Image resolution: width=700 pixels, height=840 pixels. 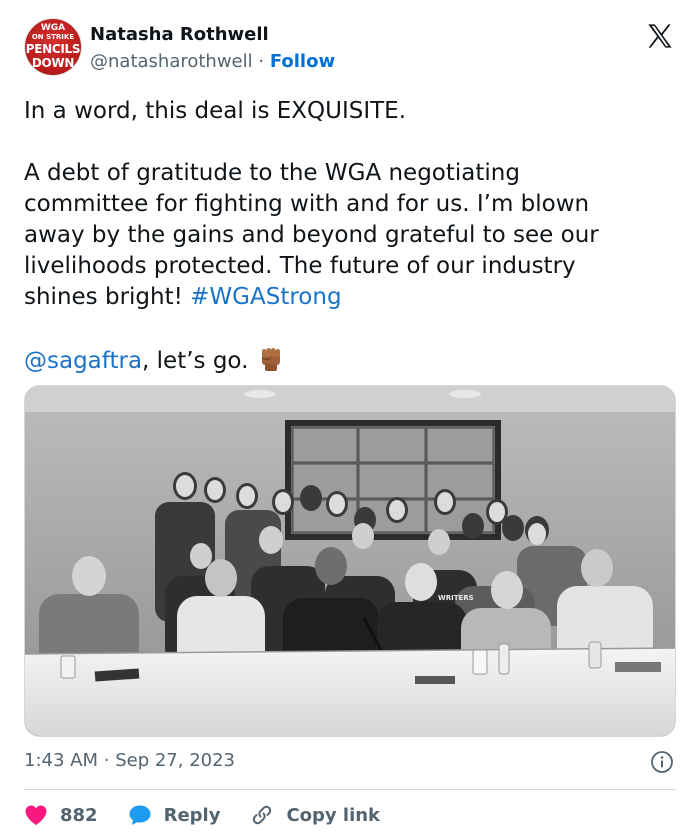 What do you see at coordinates (53, 28) in the screenshot?
I see `avatar-text-wga: WGA` at bounding box center [53, 28].